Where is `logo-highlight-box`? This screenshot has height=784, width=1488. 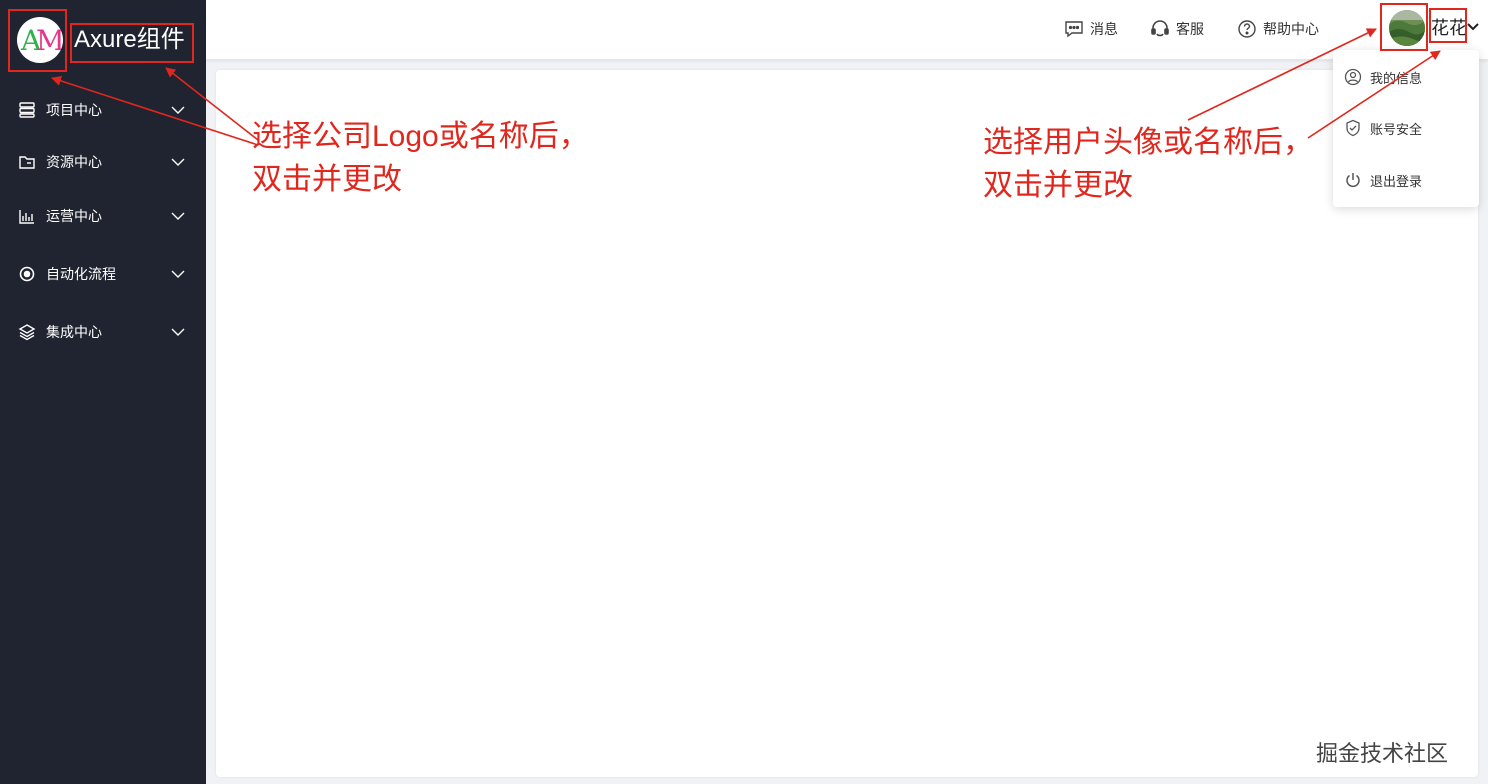
logo-highlight-box is located at coordinates (37, 40).